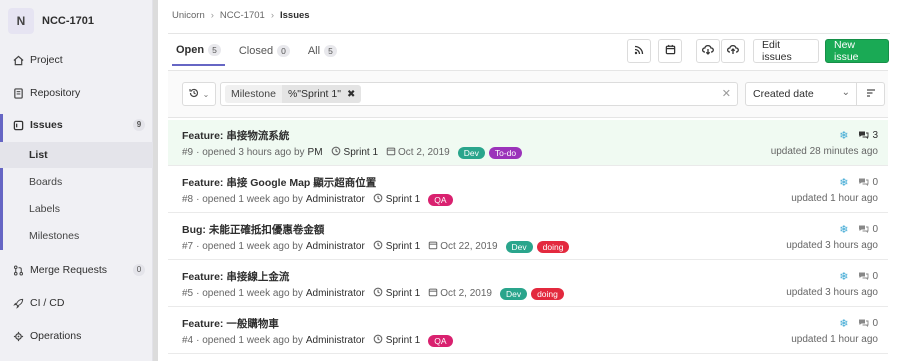 This screenshot has height=361, width=900. I want to click on sidebar-item-ci-cd: CI / CD, so click(76, 303).